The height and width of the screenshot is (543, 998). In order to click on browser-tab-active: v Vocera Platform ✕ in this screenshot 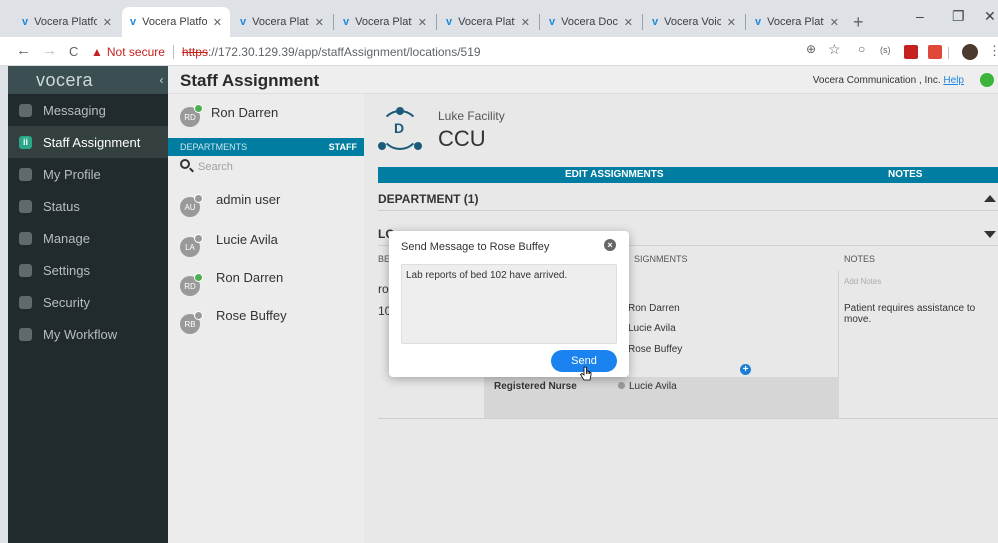, I will do `click(176, 22)`.